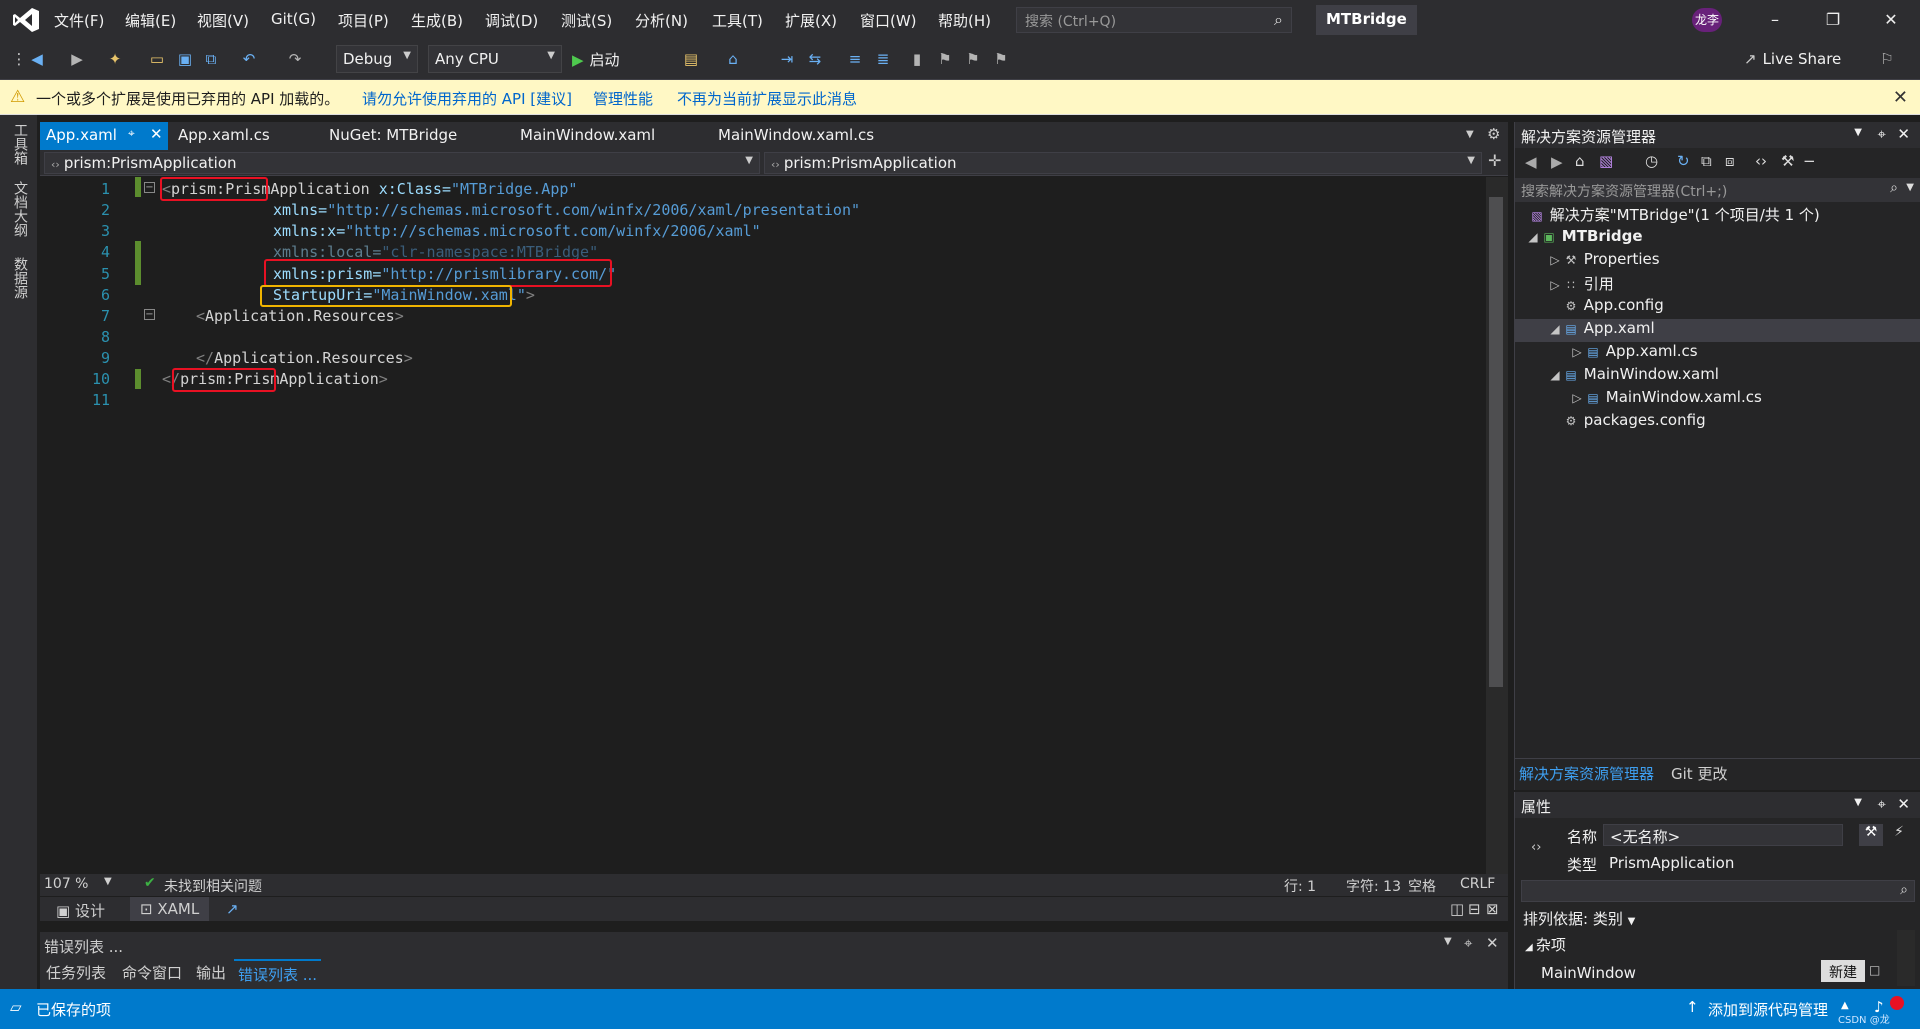 The width and height of the screenshot is (1920, 1029). What do you see at coordinates (1154, 20) in the screenshot?
I see `search-input: 搜索 (Ctrl+Q) ⌕` at bounding box center [1154, 20].